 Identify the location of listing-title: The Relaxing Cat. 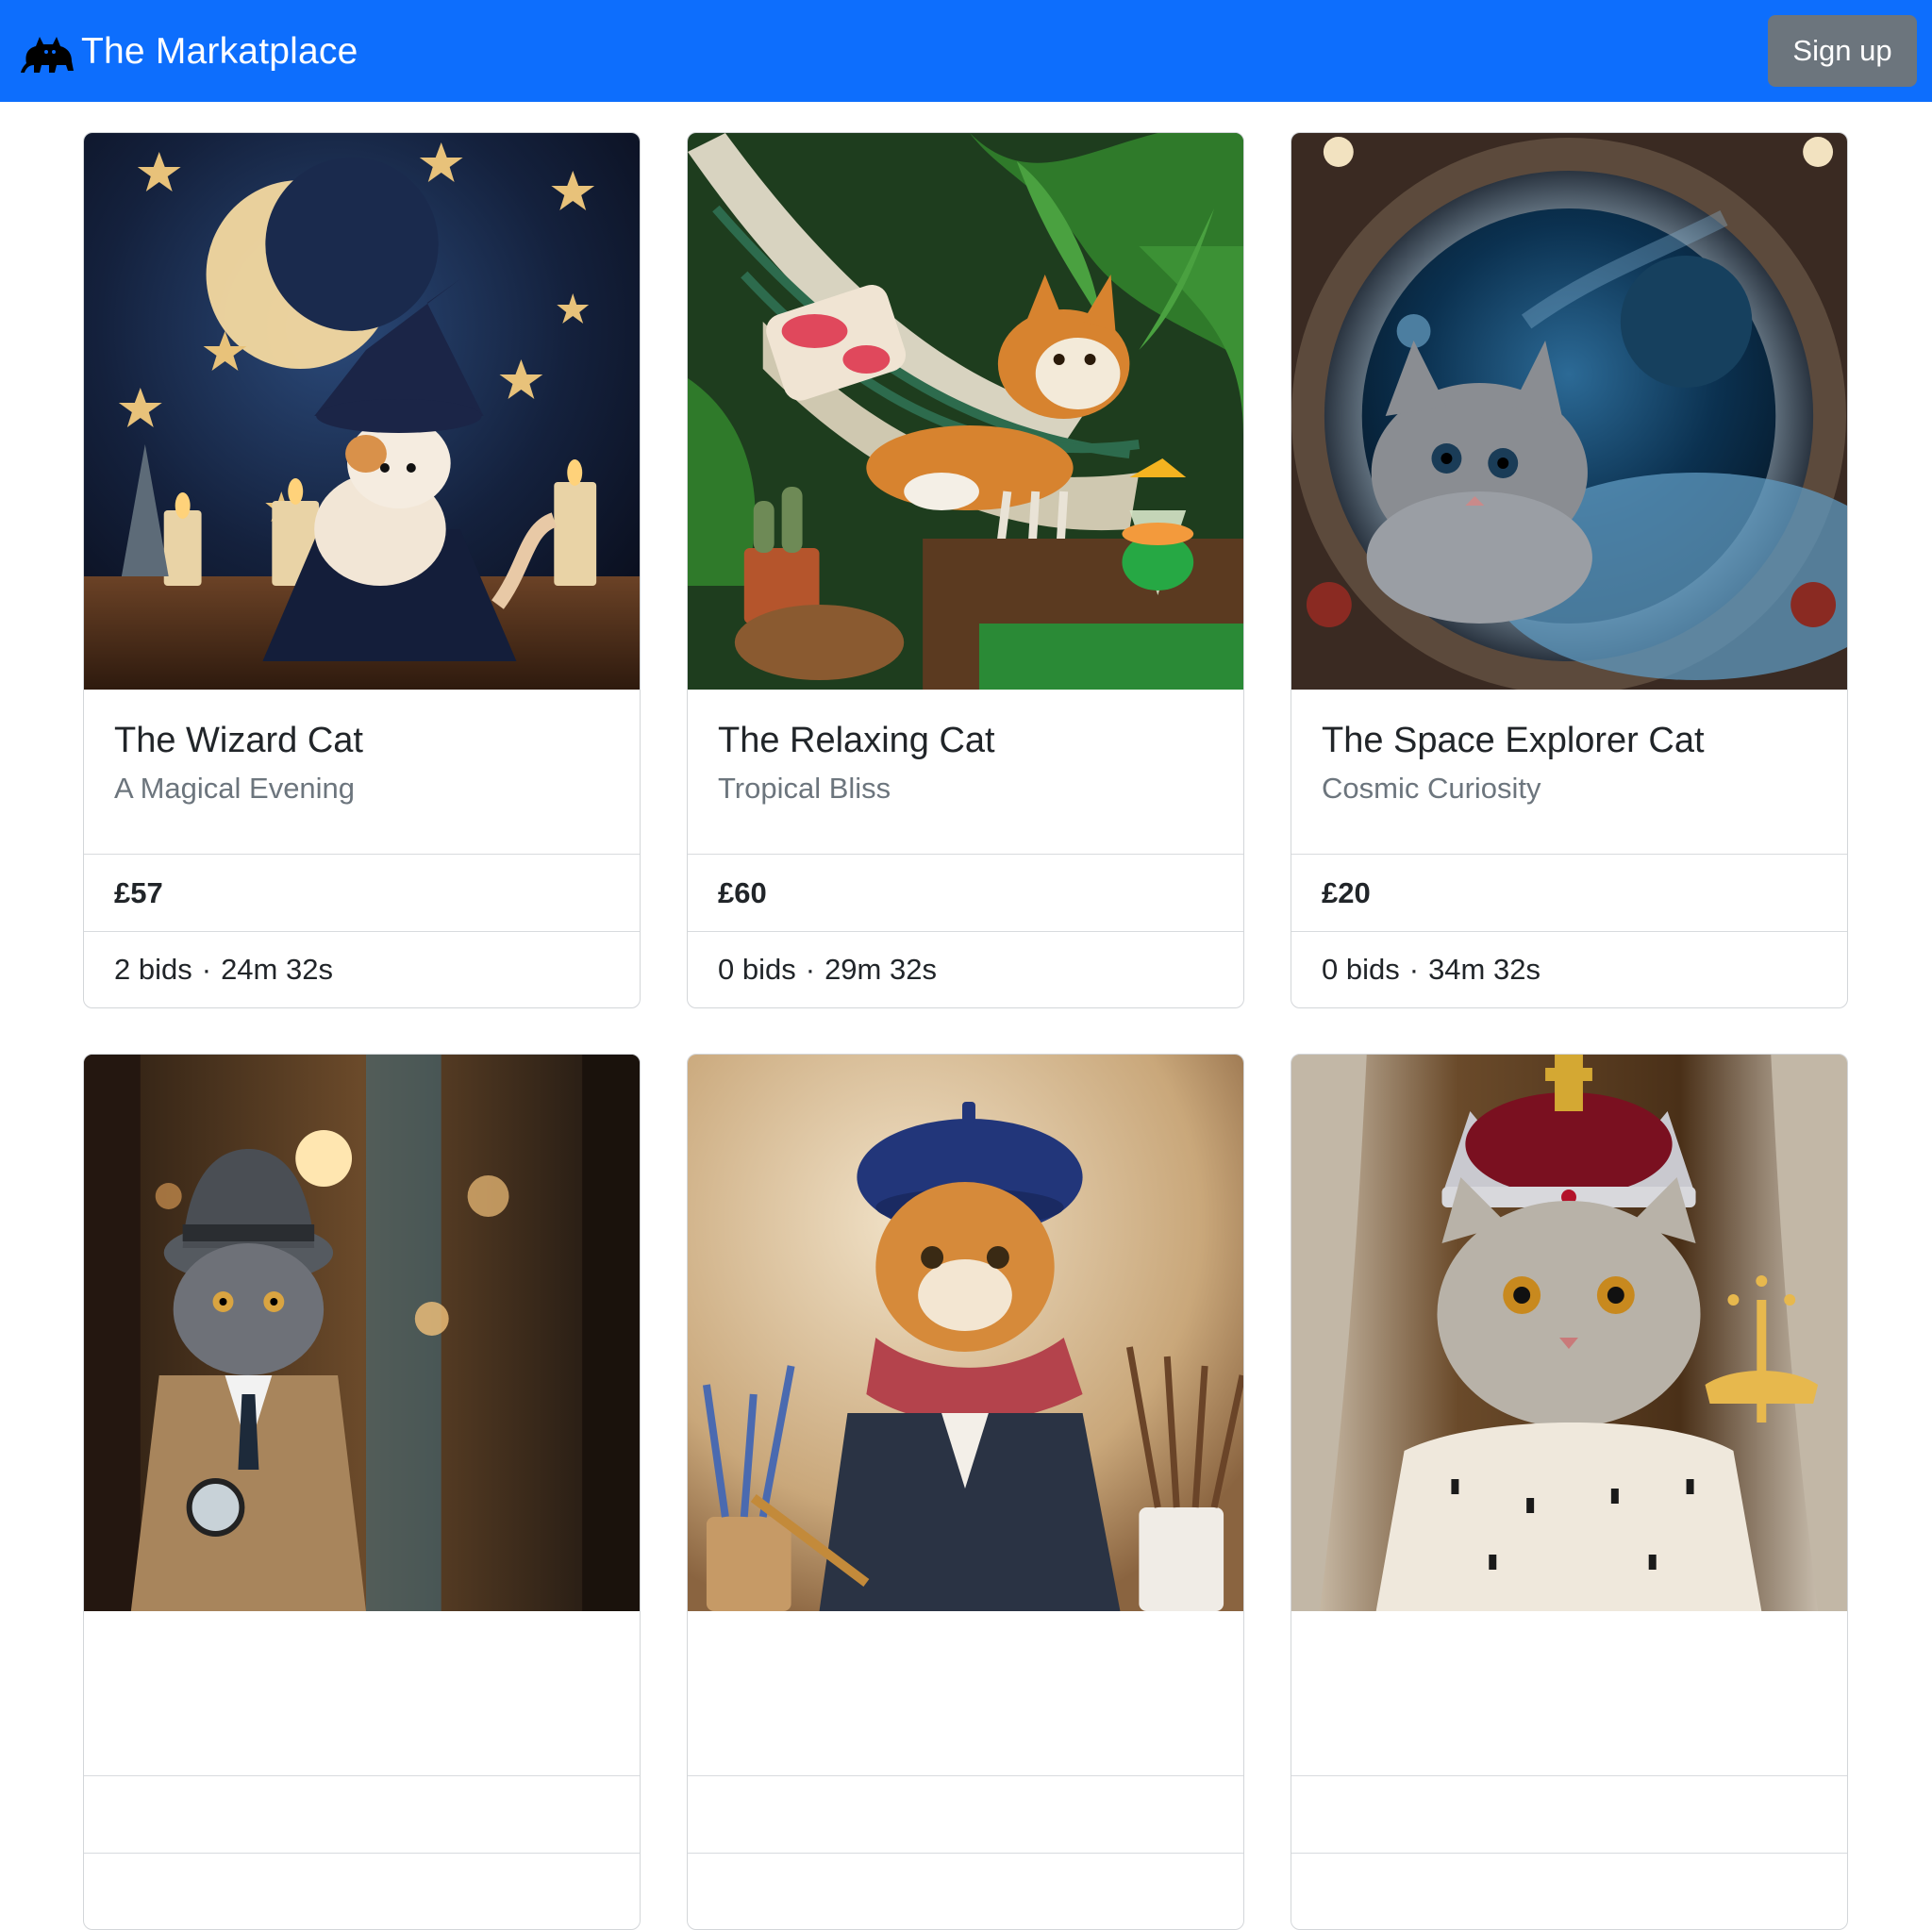
(965, 741).